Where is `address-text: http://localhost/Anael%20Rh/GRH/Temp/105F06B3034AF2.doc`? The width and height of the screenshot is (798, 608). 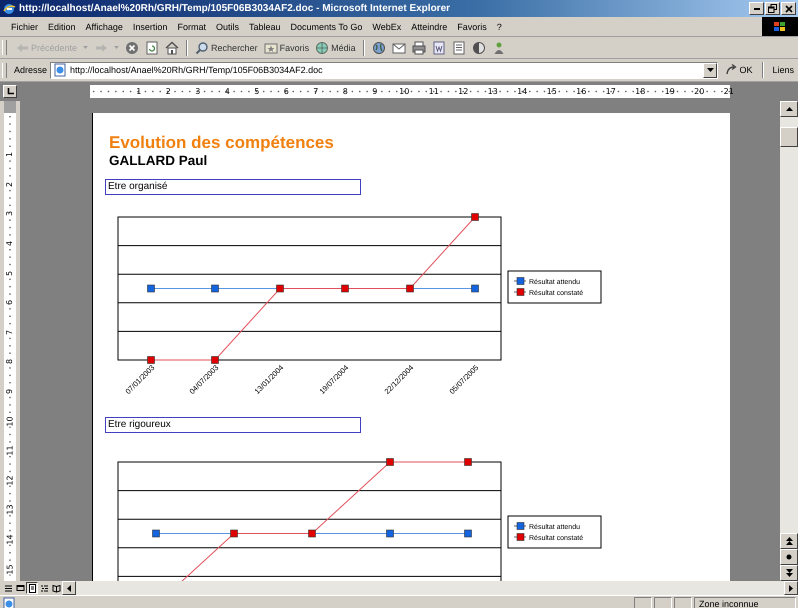
address-text: http://localhost/Anael%20Rh/GRH/Temp/105F06B3034AF2.doc is located at coordinates (197, 70).